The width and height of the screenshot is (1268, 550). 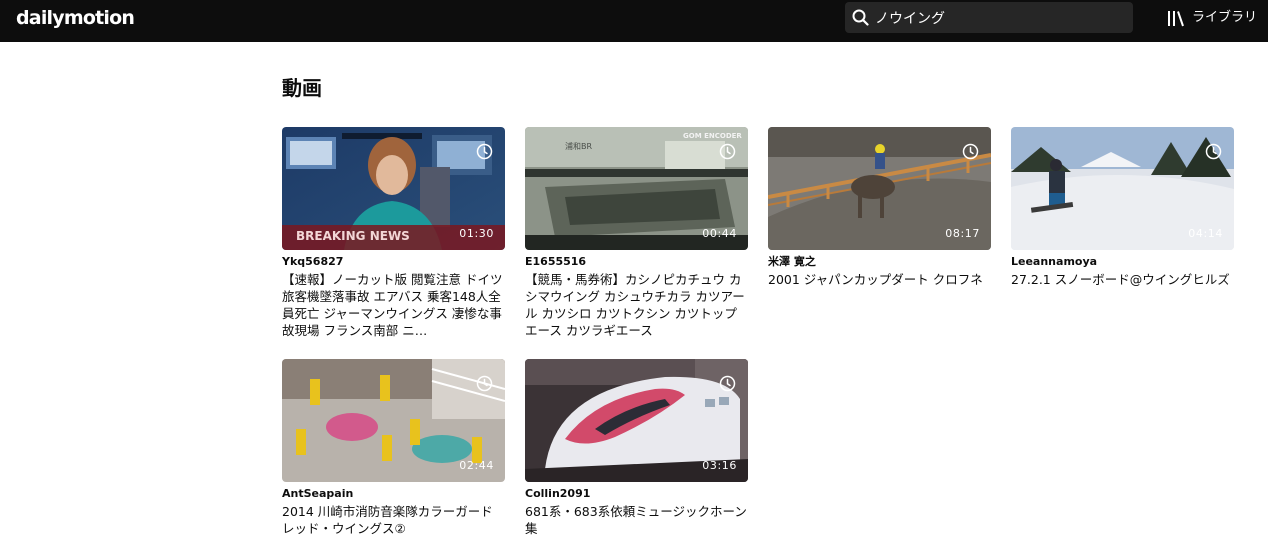 I want to click on library-button: ライブラリ, so click(x=1212, y=18).